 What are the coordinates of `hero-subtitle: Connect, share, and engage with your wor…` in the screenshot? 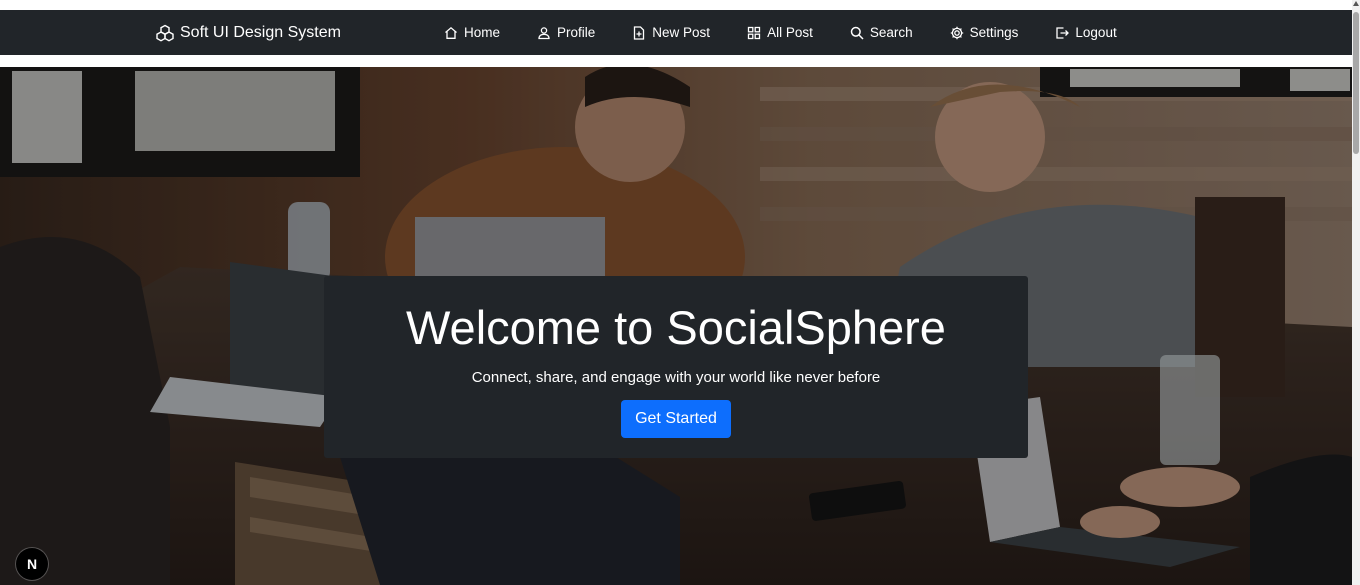 It's located at (676, 377).